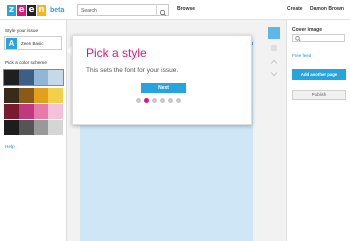 The height and width of the screenshot is (241, 350). Describe the element at coordinates (274, 74) in the screenshot. I see `chevron-down-icon` at that location.